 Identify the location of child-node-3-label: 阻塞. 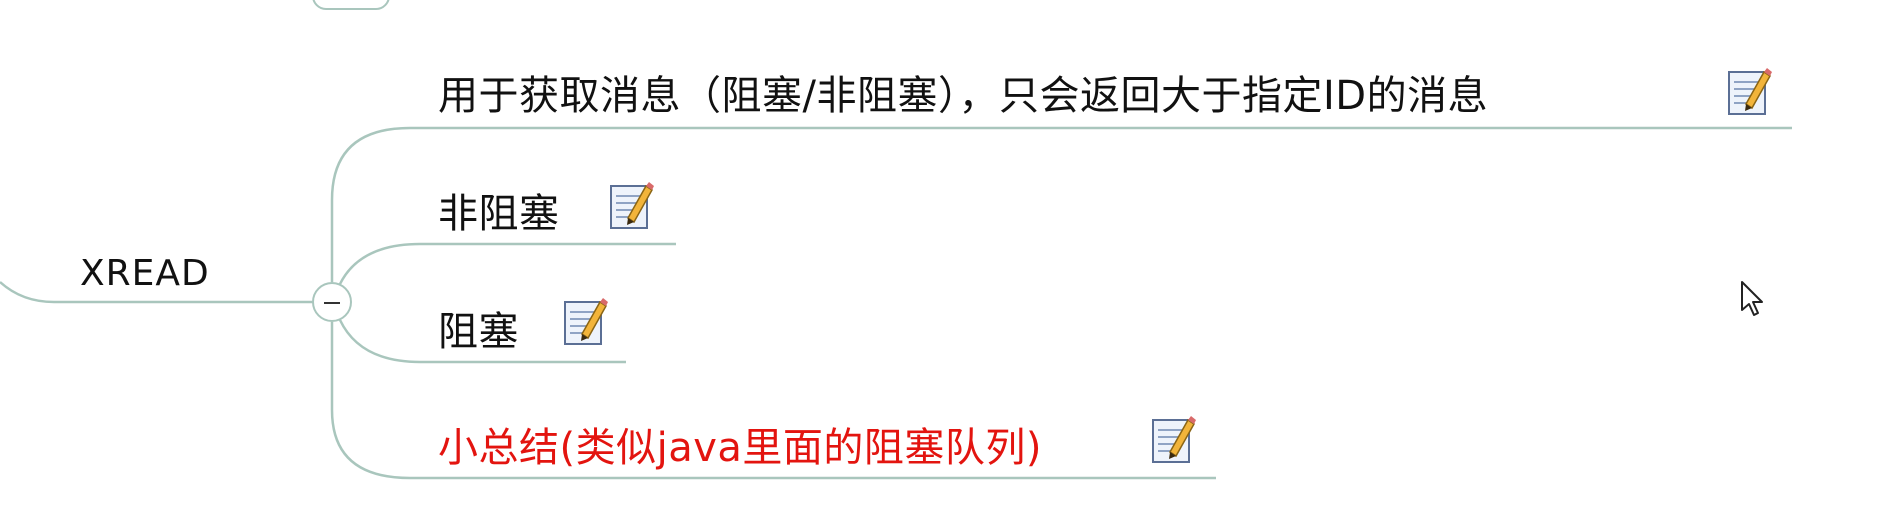
(478, 332).